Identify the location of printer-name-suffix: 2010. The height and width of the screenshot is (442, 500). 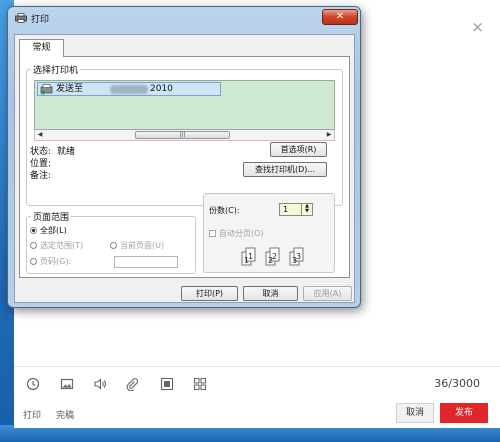
(161, 89).